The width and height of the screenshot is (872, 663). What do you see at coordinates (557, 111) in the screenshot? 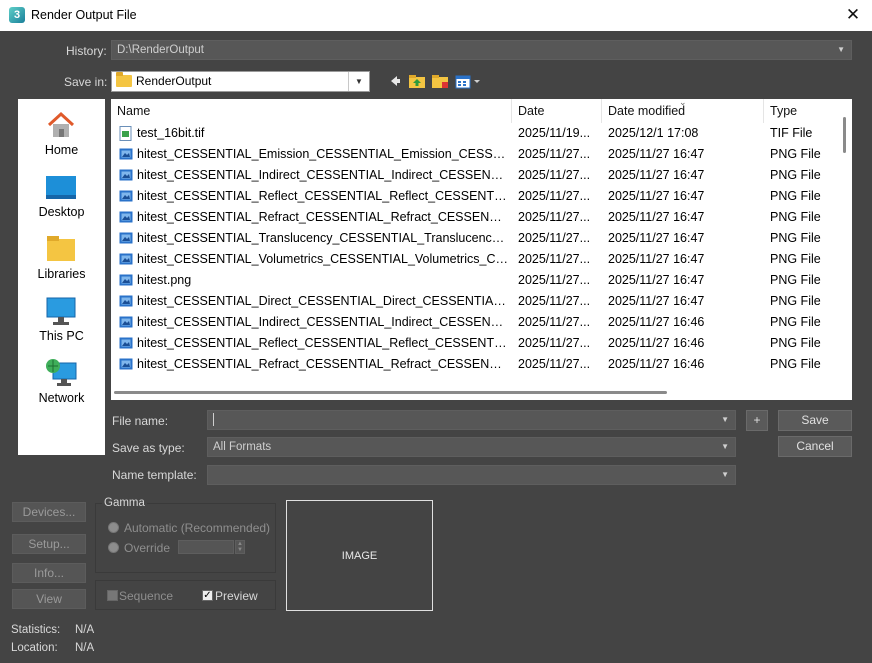
I see `column-header-date: Date` at bounding box center [557, 111].